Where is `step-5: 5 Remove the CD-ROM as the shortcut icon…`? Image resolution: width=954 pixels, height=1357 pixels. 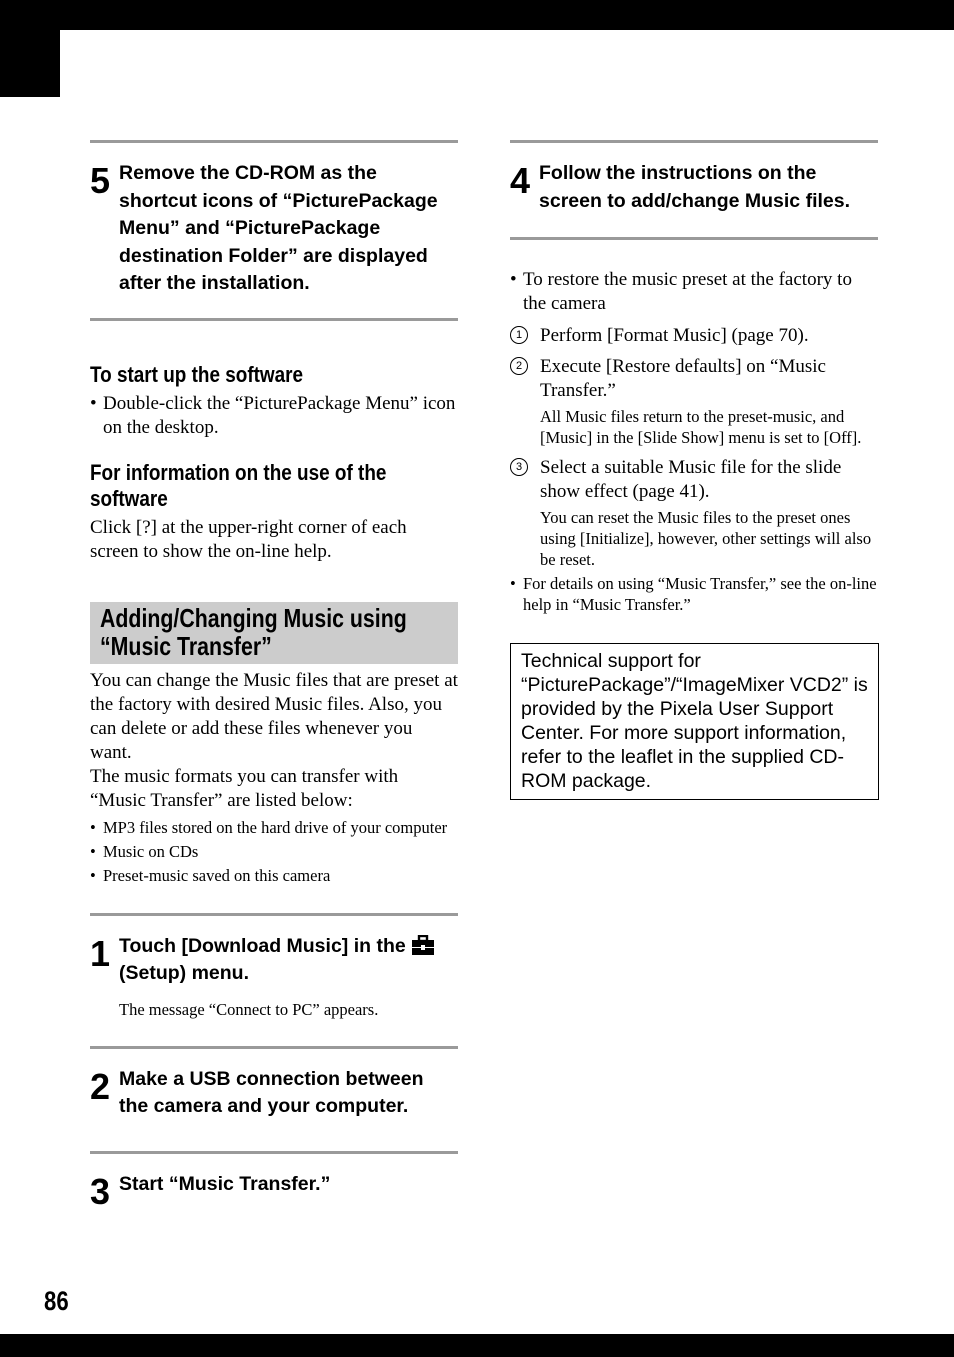 step-5: 5 Remove the CD-ROM as the shortcut icon… is located at coordinates (274, 229).